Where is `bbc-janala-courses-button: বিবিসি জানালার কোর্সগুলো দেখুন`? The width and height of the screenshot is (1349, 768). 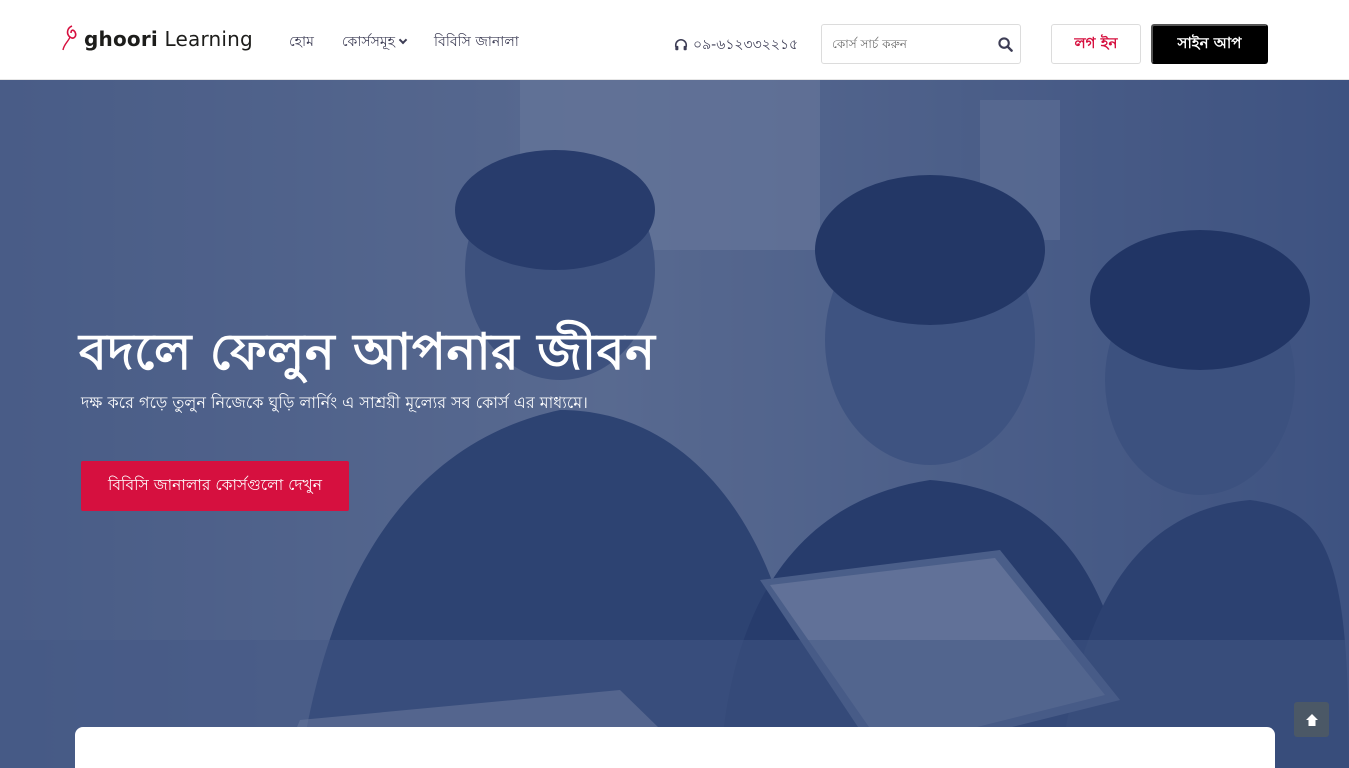 bbc-janala-courses-button: বিবিসি জানালার কোর্সগুলো দেখুন is located at coordinates (215, 486).